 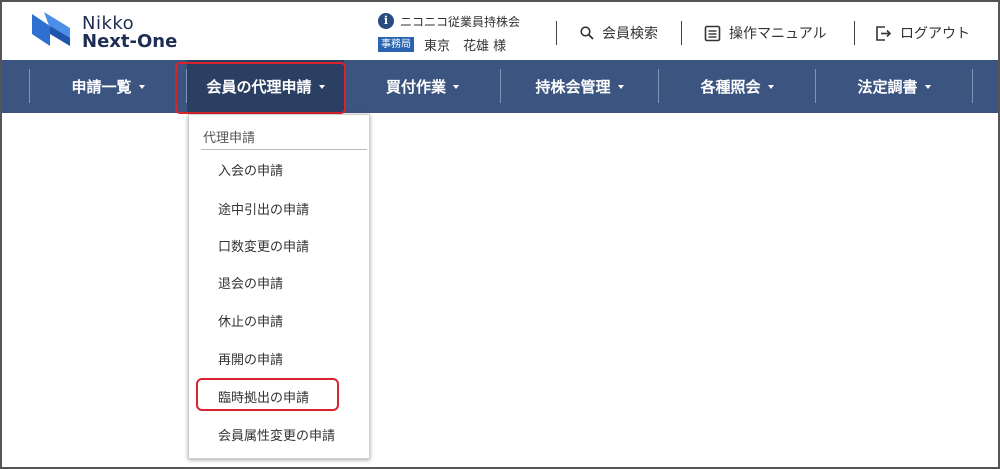 What do you see at coordinates (284, 149) in the screenshot?
I see `dropdown-divider` at bounding box center [284, 149].